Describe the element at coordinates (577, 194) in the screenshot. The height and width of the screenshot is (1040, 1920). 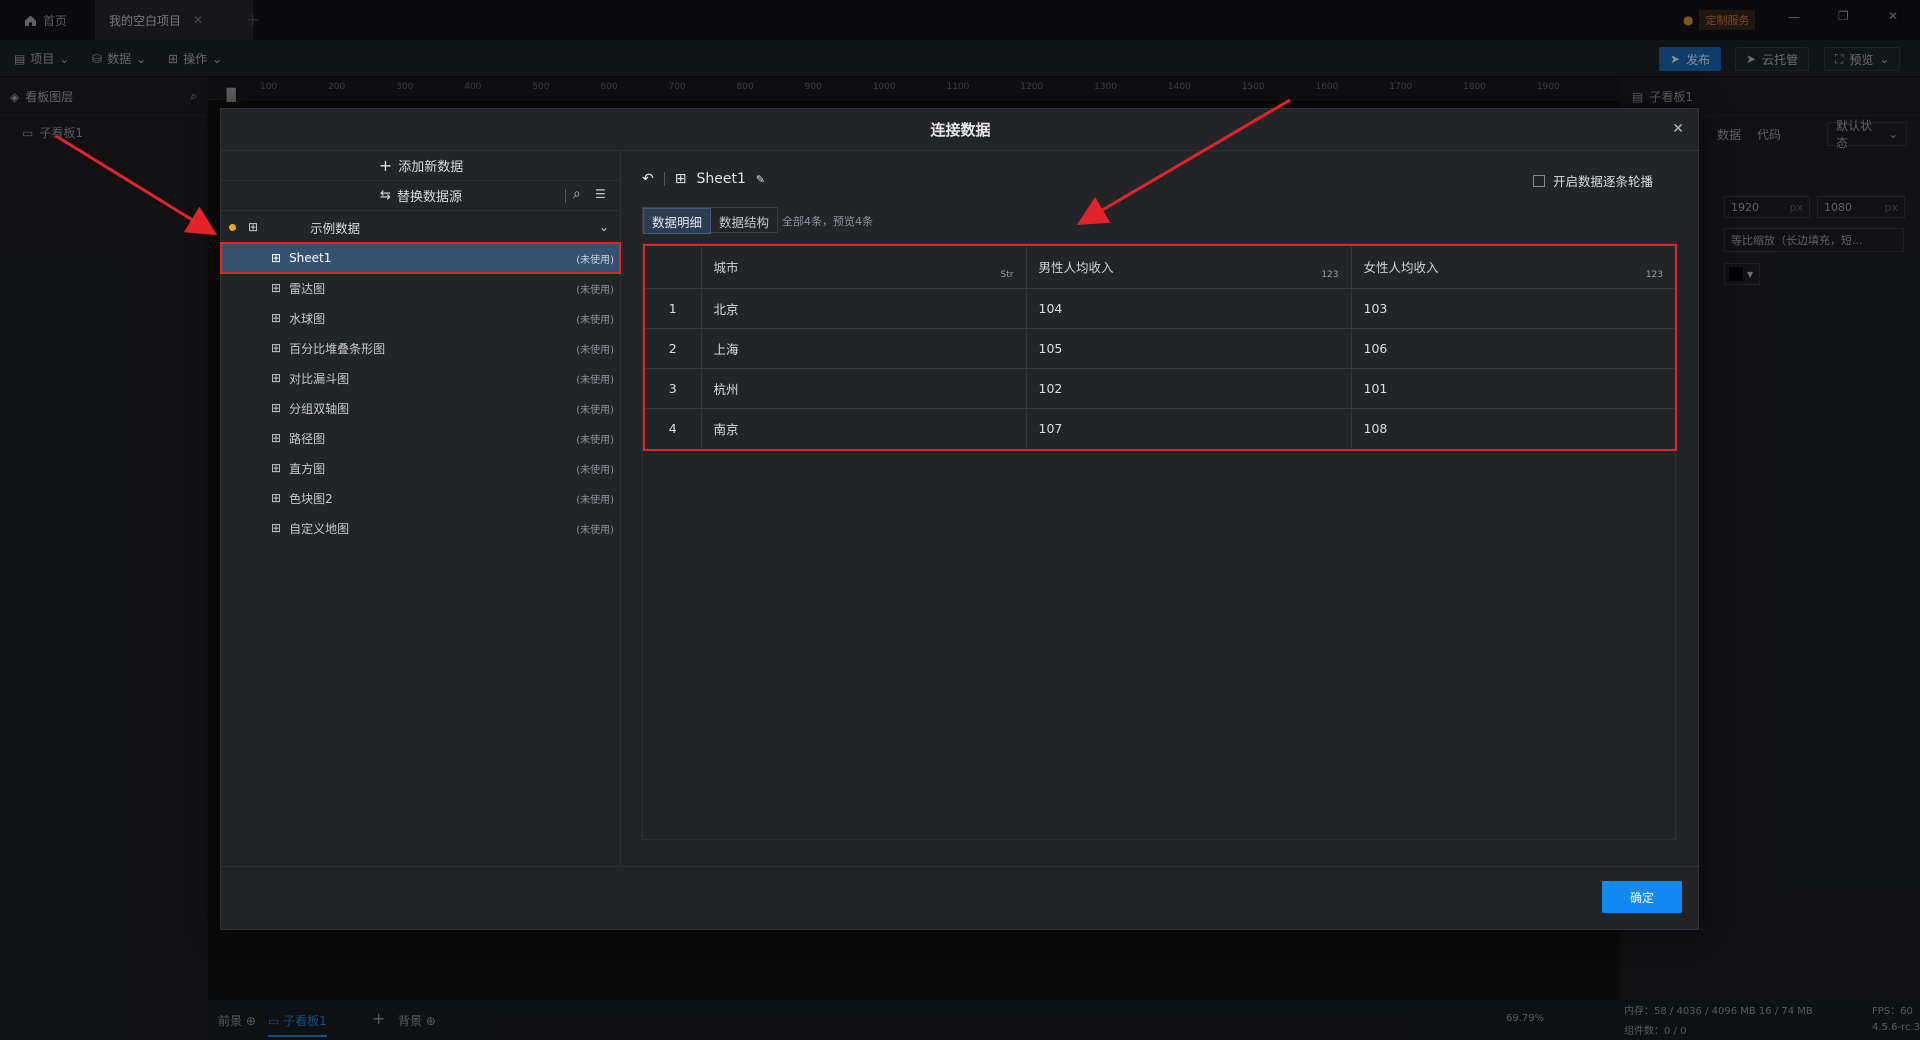
I see `search-icon: ⌕` at that location.